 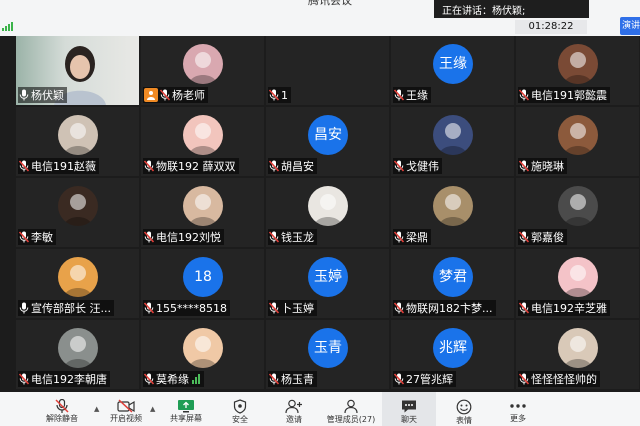 What do you see at coordinates (188, 95) in the screenshot?
I see `participant-name: 杨老师` at bounding box center [188, 95].